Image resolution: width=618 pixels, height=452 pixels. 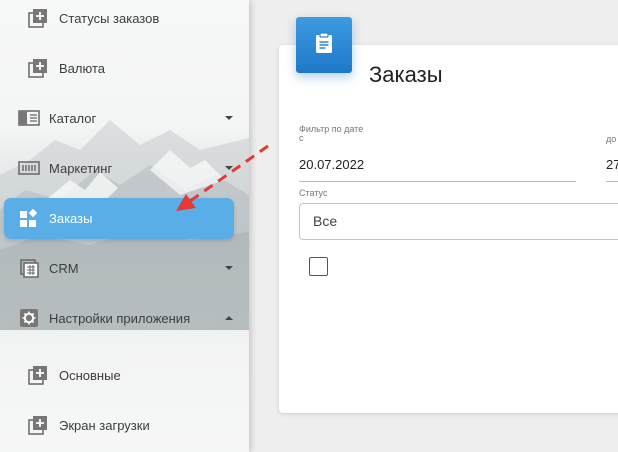 What do you see at coordinates (124, 168) in the screenshot?
I see `sidebar-item-marketing: Маркетинг` at bounding box center [124, 168].